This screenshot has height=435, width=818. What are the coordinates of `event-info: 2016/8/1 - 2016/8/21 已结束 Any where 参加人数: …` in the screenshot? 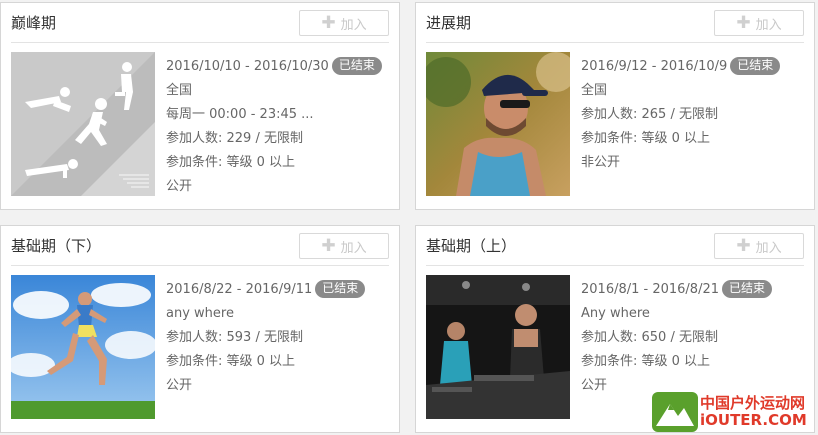 It's located at (677, 338).